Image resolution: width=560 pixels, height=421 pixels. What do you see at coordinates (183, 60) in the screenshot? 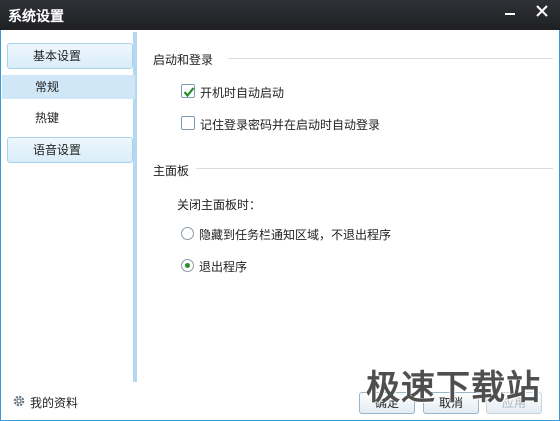
I see `startup-section-title: 启动和登录` at bounding box center [183, 60].